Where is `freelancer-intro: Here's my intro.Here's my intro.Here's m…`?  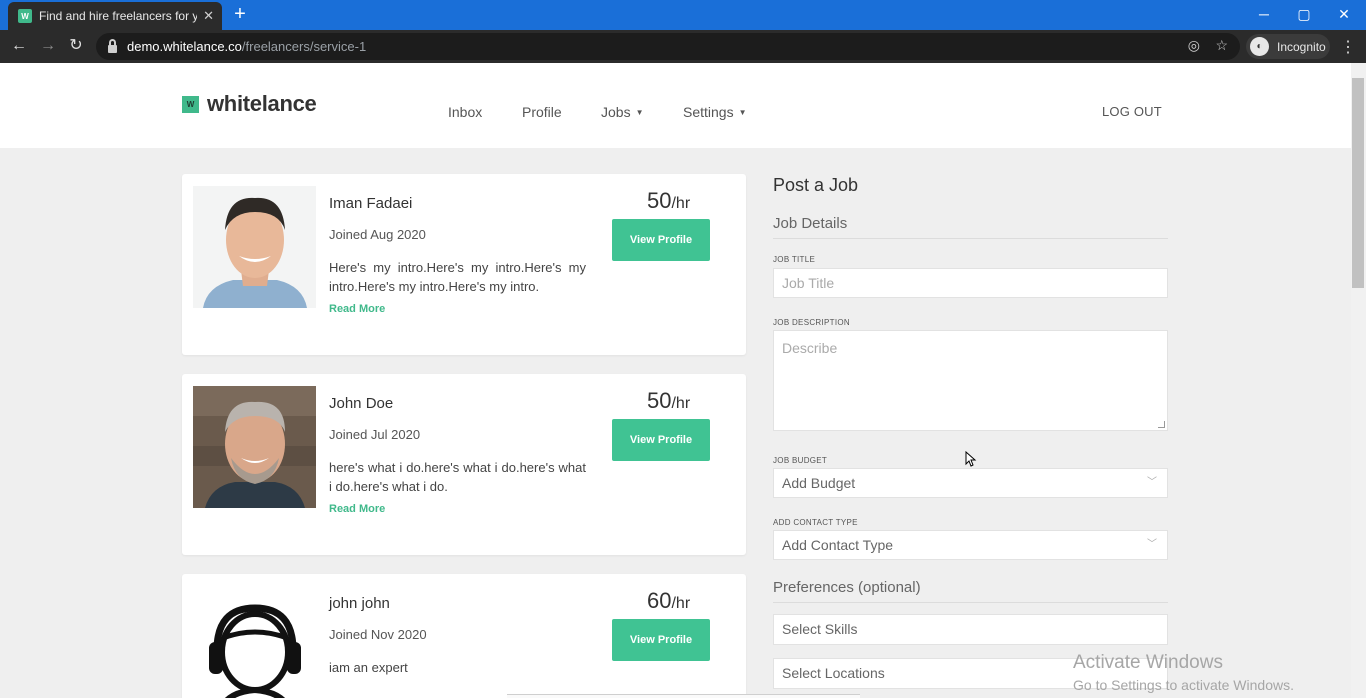
freelancer-intro: Here's my intro.Here's my intro.Here's m… is located at coordinates (457, 277).